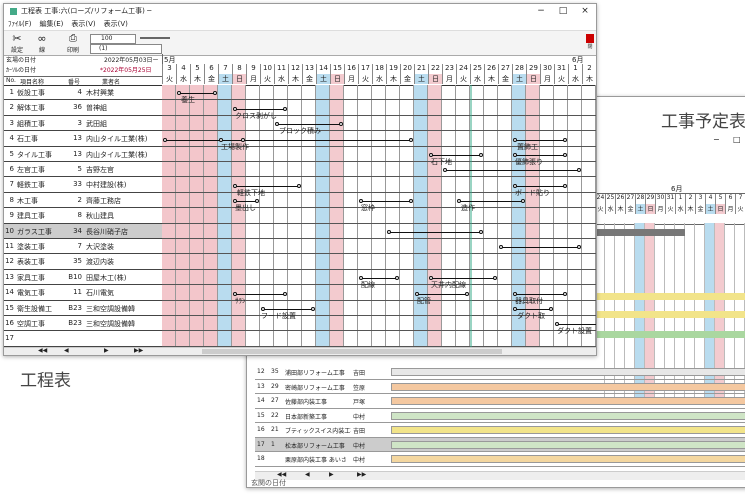 The width and height of the screenshot is (745, 499). Describe the element at coordinates (83, 308) in the screenshot. I see `task-row: 15 衛生設備工 B23 三和空調設備韓` at that location.